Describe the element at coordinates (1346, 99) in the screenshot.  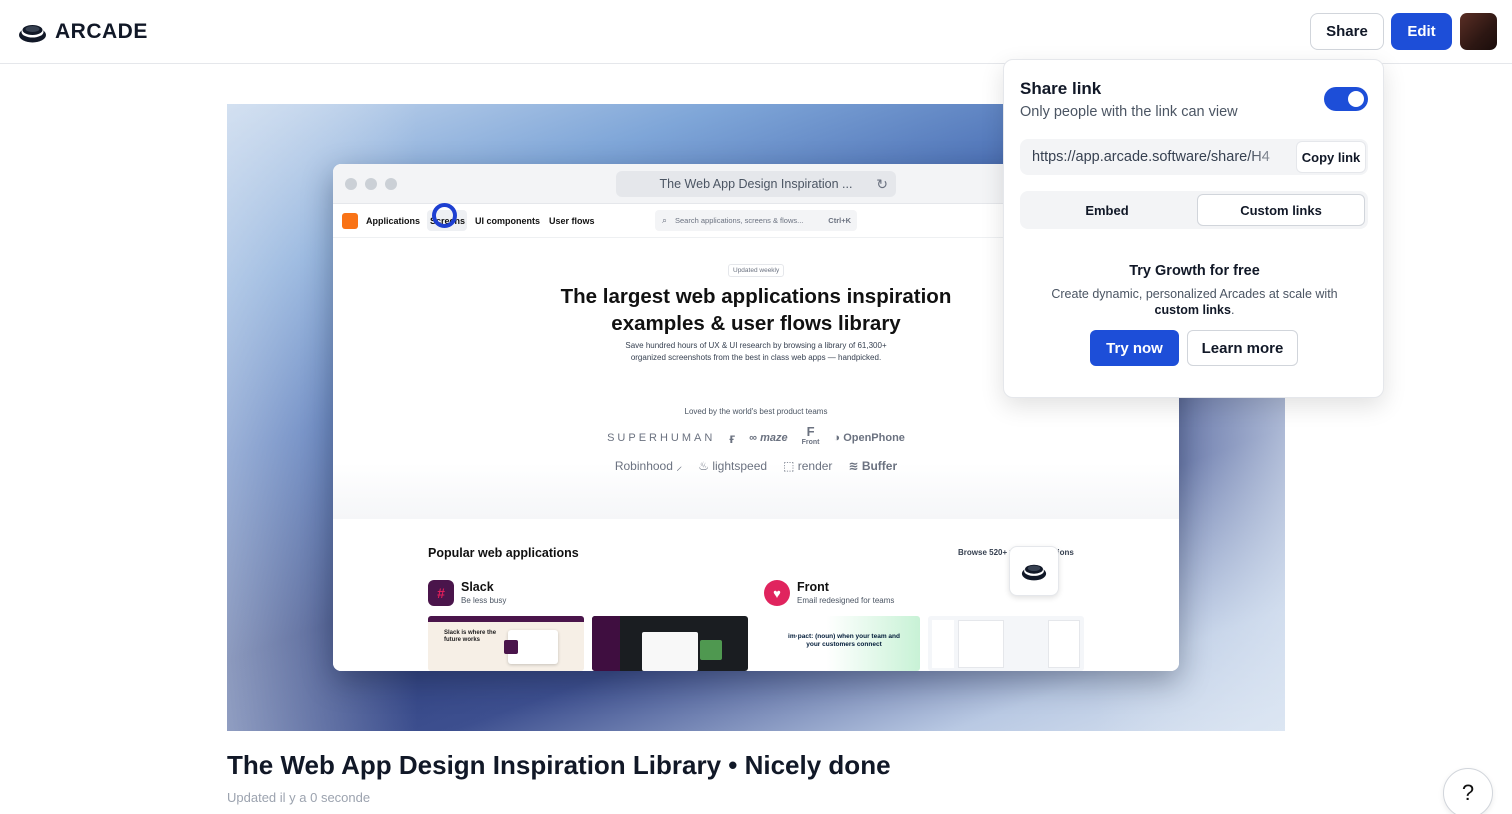
I see `share-link-toggle` at that location.